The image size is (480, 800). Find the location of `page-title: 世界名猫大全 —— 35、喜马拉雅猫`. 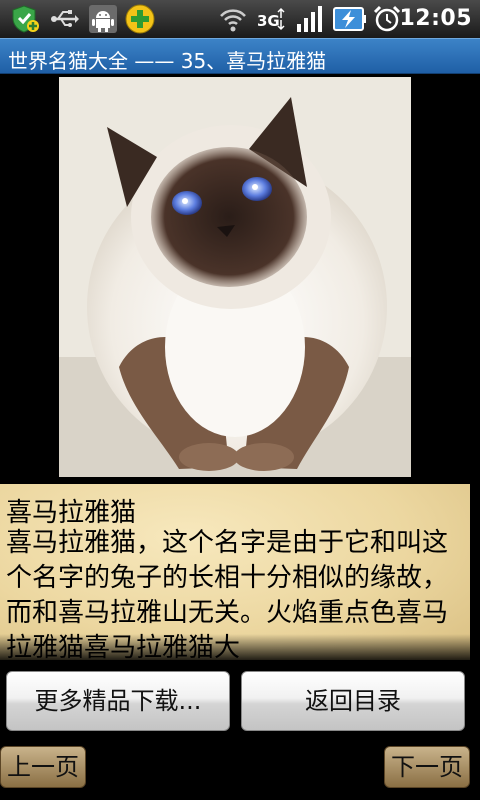

page-title: 世界名猫大全 —— 35、喜马拉雅猫 is located at coordinates (167, 61).